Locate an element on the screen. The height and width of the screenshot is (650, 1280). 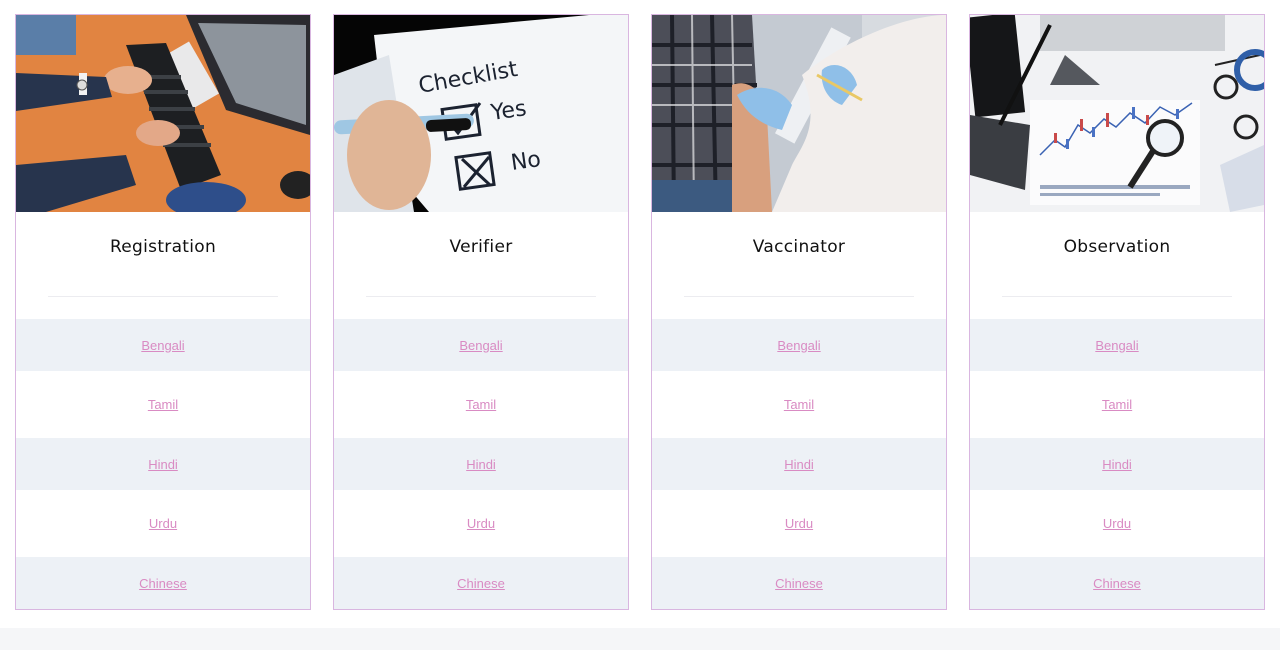
checklist-yes: Yes is located at coordinates (508, 111).